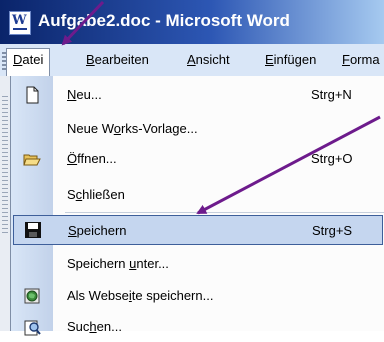  I want to click on menu-ansicht: Ansicht, so click(208, 60).